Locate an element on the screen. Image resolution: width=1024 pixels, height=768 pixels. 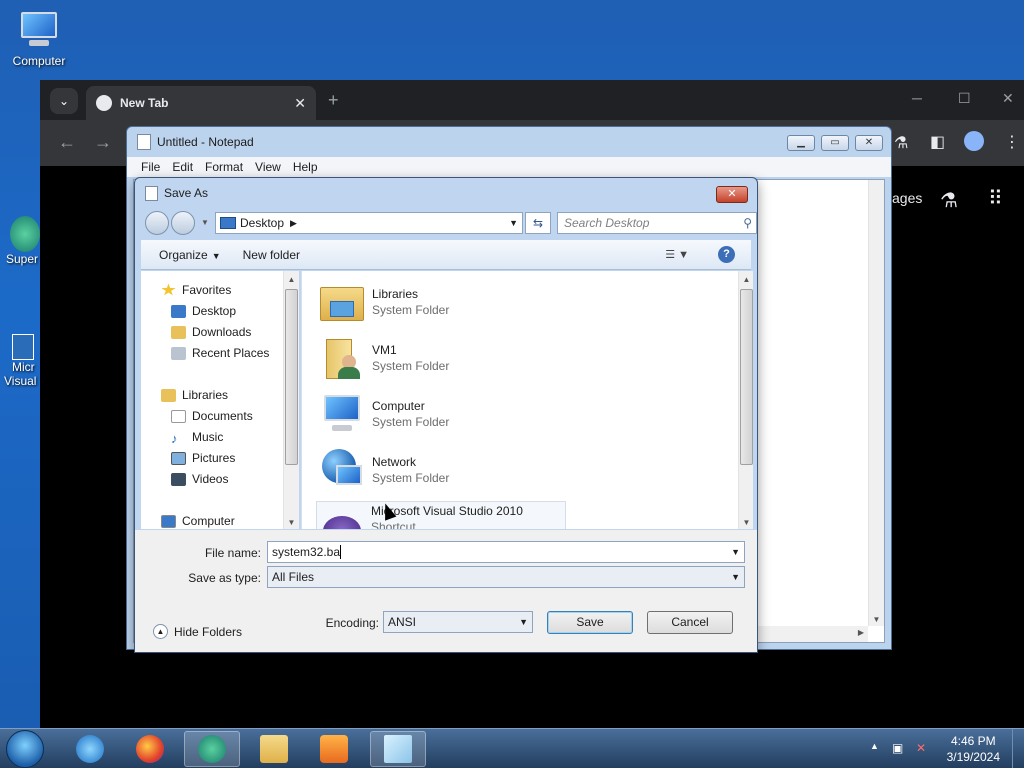
labs-icon-page: ⚗ is located at coordinates (949, 200).